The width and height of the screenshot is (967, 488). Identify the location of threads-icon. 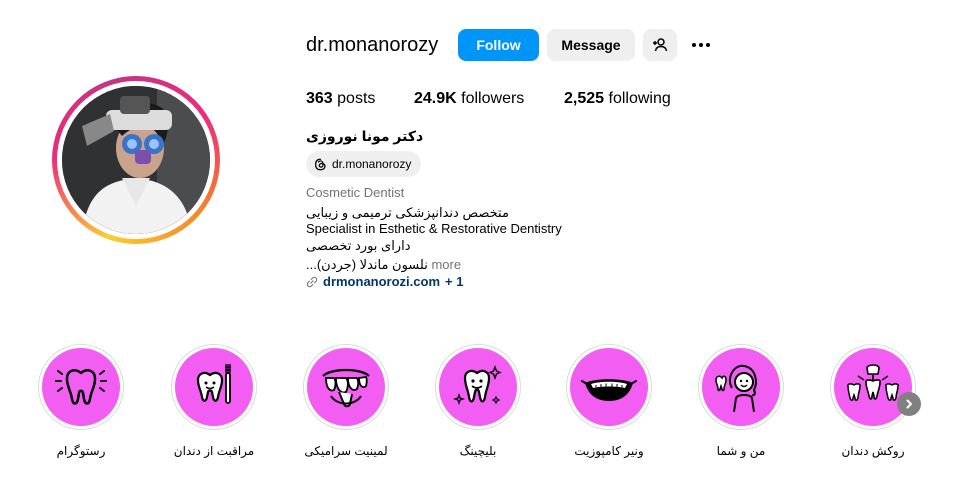
(320, 164).